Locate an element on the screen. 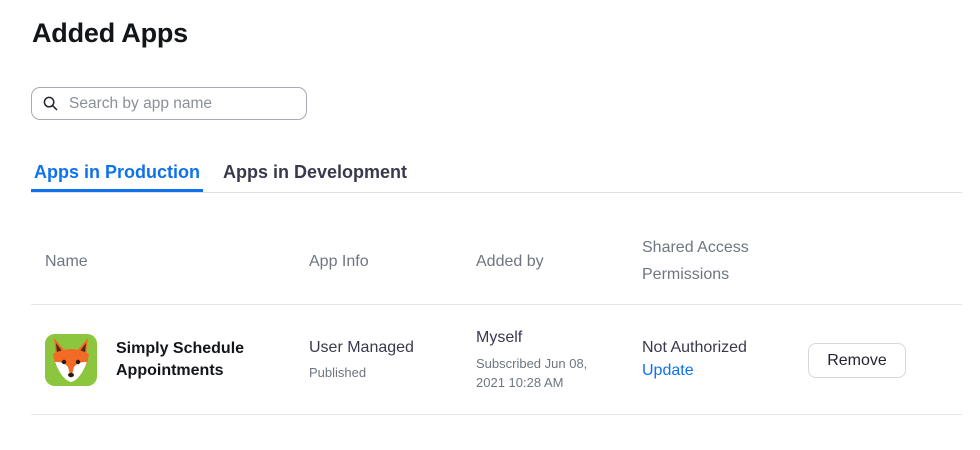  tab-apps-in-development: Apps in Development is located at coordinates (315, 173).